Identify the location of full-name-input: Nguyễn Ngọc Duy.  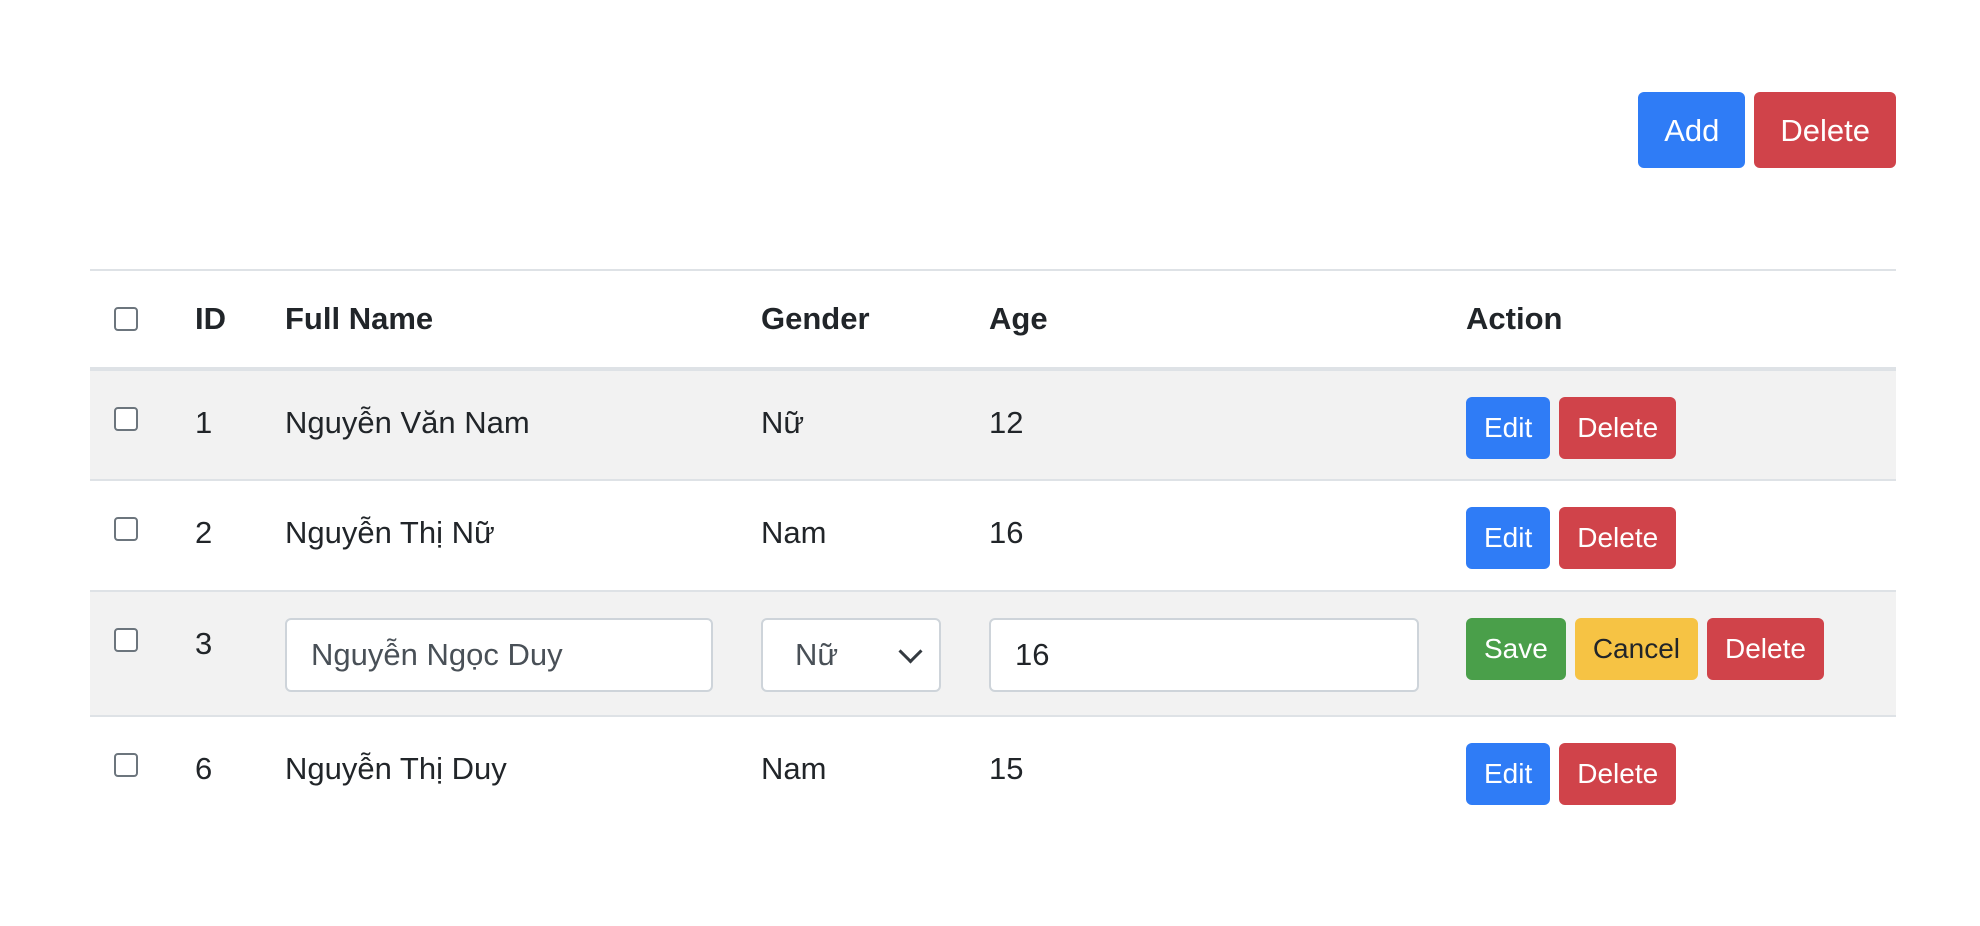
(499, 655).